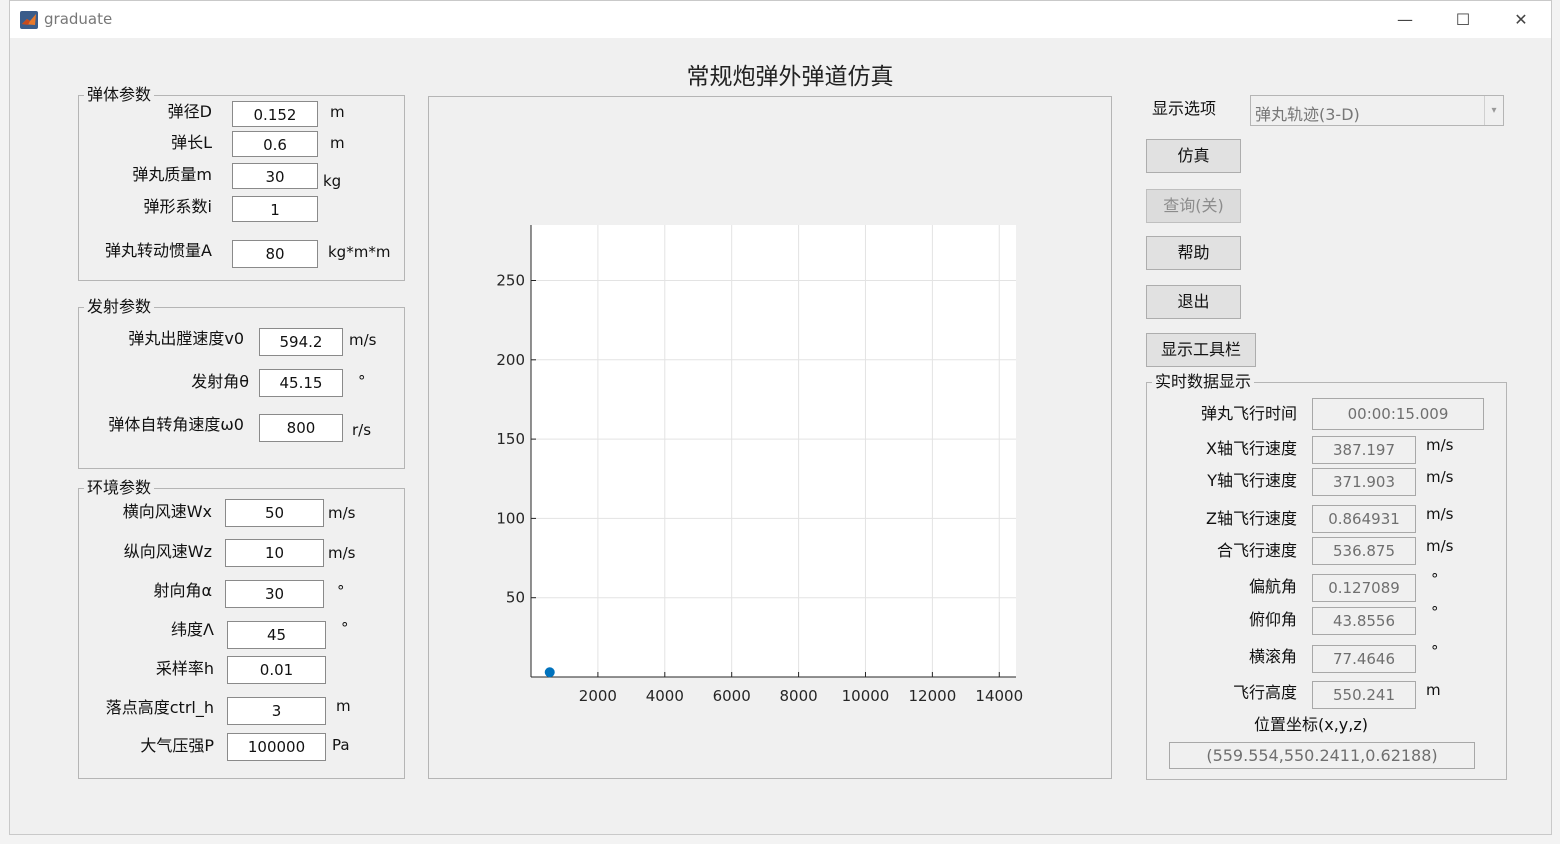  Describe the element at coordinates (1364, 519) in the screenshot. I see `vz-value: 0.864931` at that location.